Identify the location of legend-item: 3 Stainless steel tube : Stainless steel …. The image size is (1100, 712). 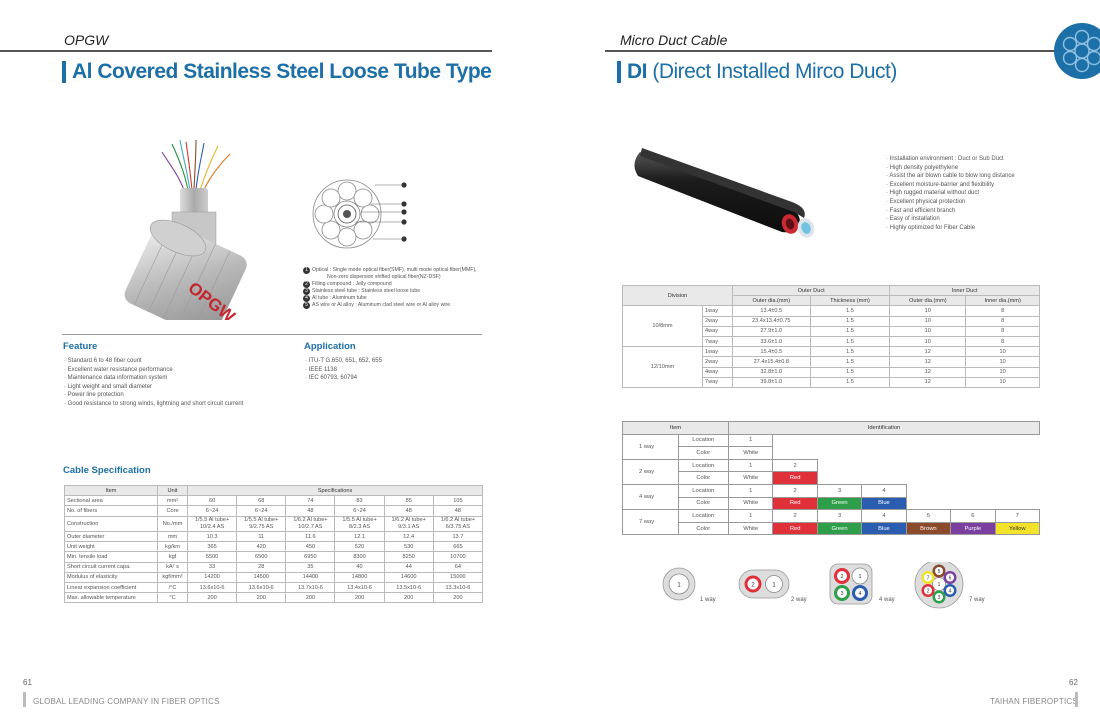
(398, 291).